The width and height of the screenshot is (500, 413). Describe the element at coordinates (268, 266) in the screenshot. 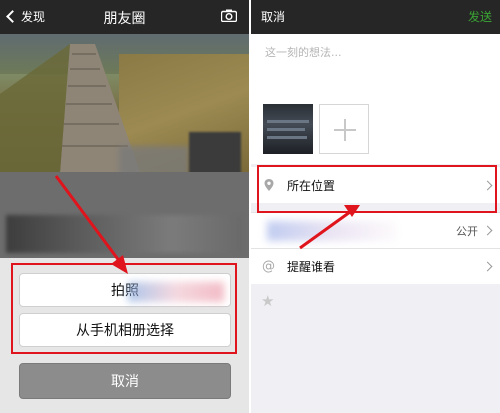

I see `at-icon: @` at that location.